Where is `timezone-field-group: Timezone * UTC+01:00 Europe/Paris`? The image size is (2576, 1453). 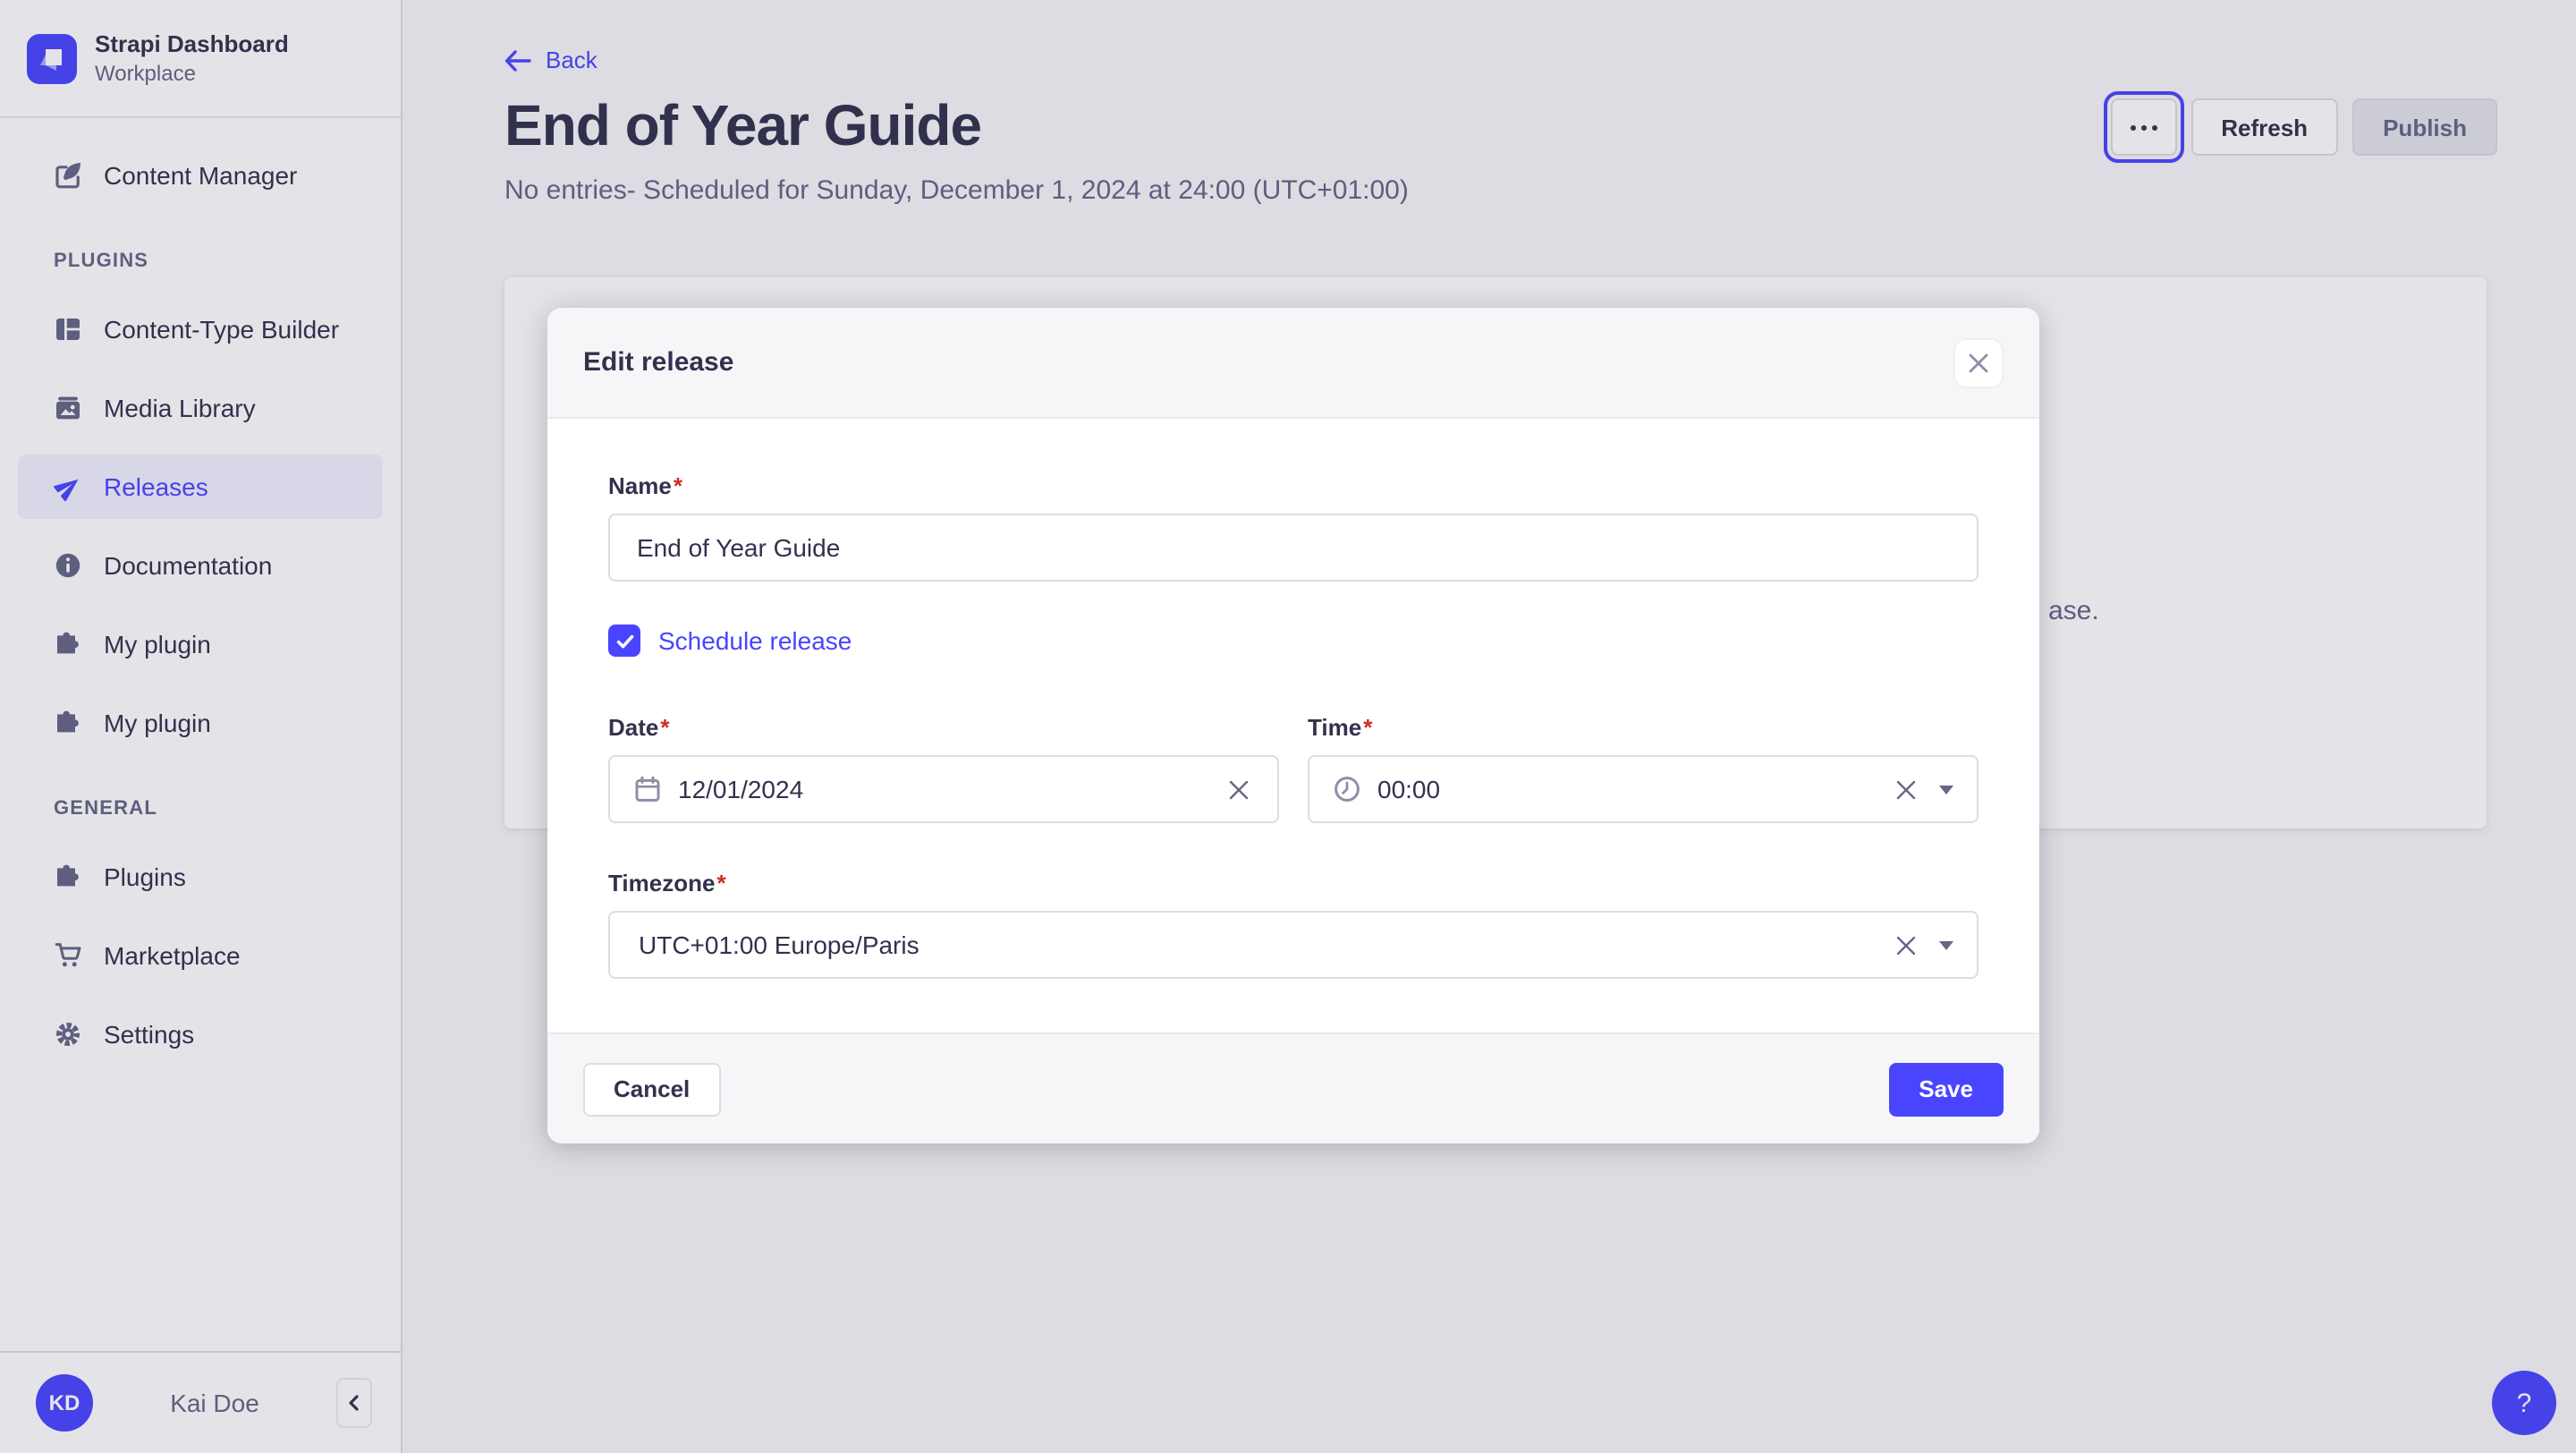 timezone-field-group: Timezone * UTC+01:00 Europe/Paris is located at coordinates (1293, 924).